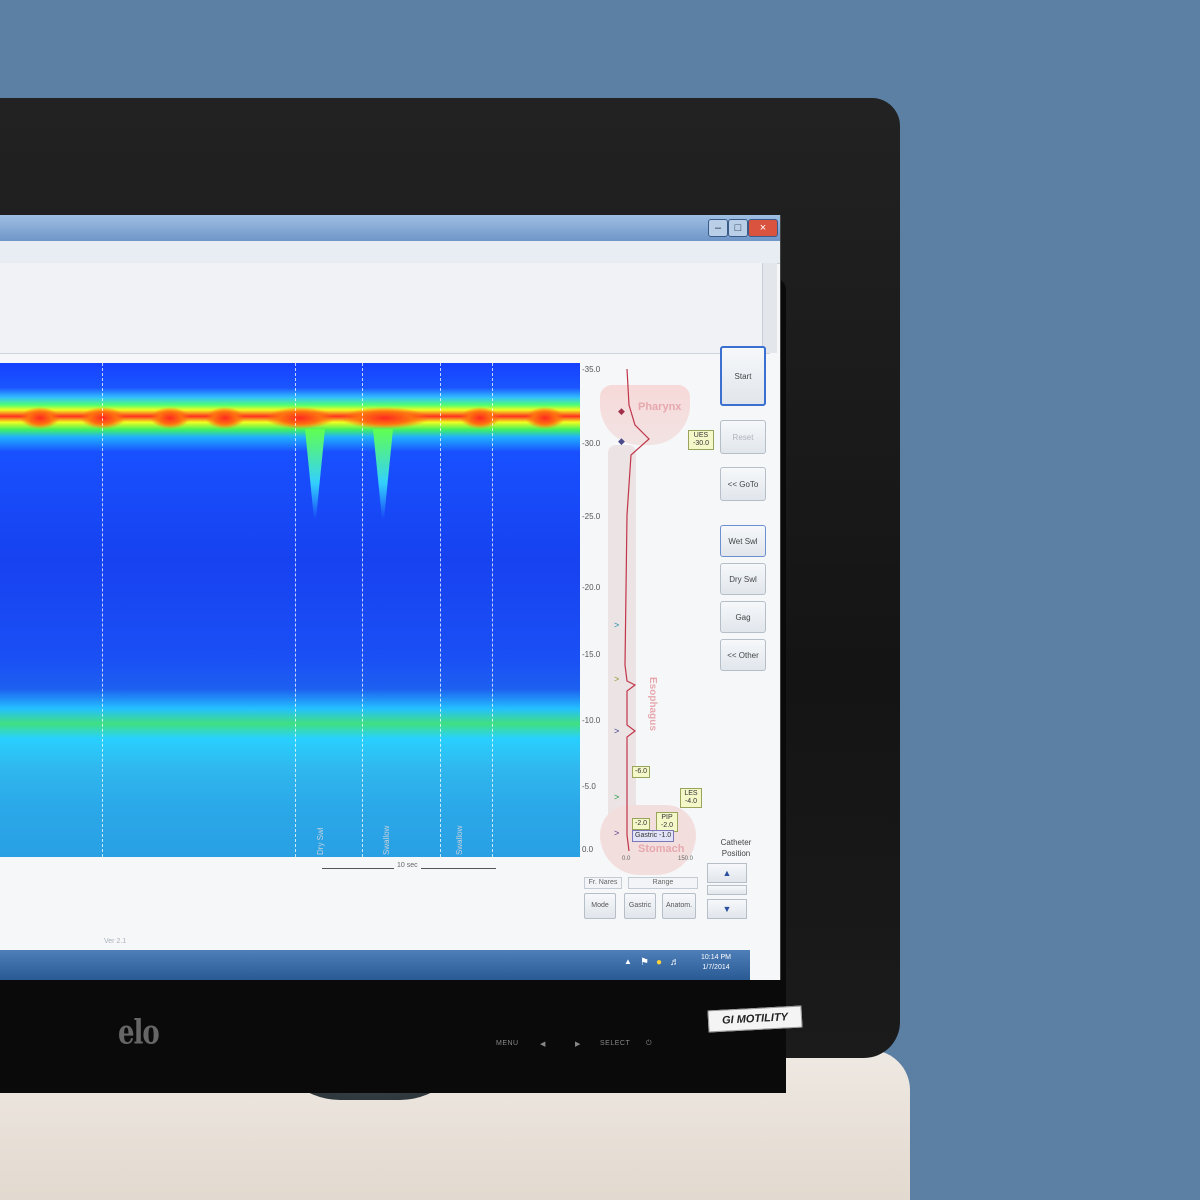 The height and width of the screenshot is (1200, 1200). What do you see at coordinates (727, 890) in the screenshot?
I see `catheter-position-value` at bounding box center [727, 890].